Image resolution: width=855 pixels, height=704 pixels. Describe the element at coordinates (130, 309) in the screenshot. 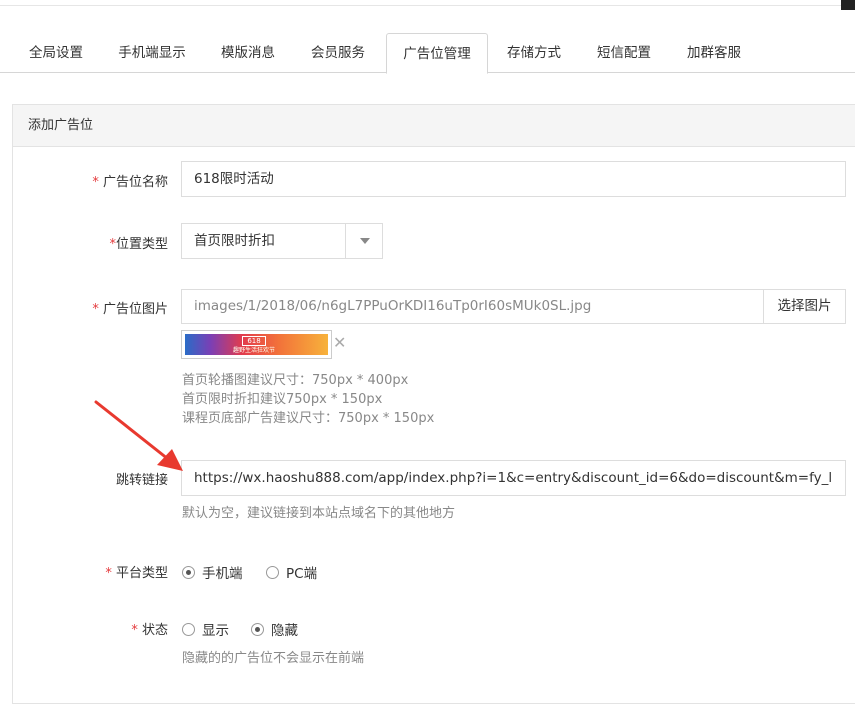

I see `ad-image-label: * 广告位图片` at that location.